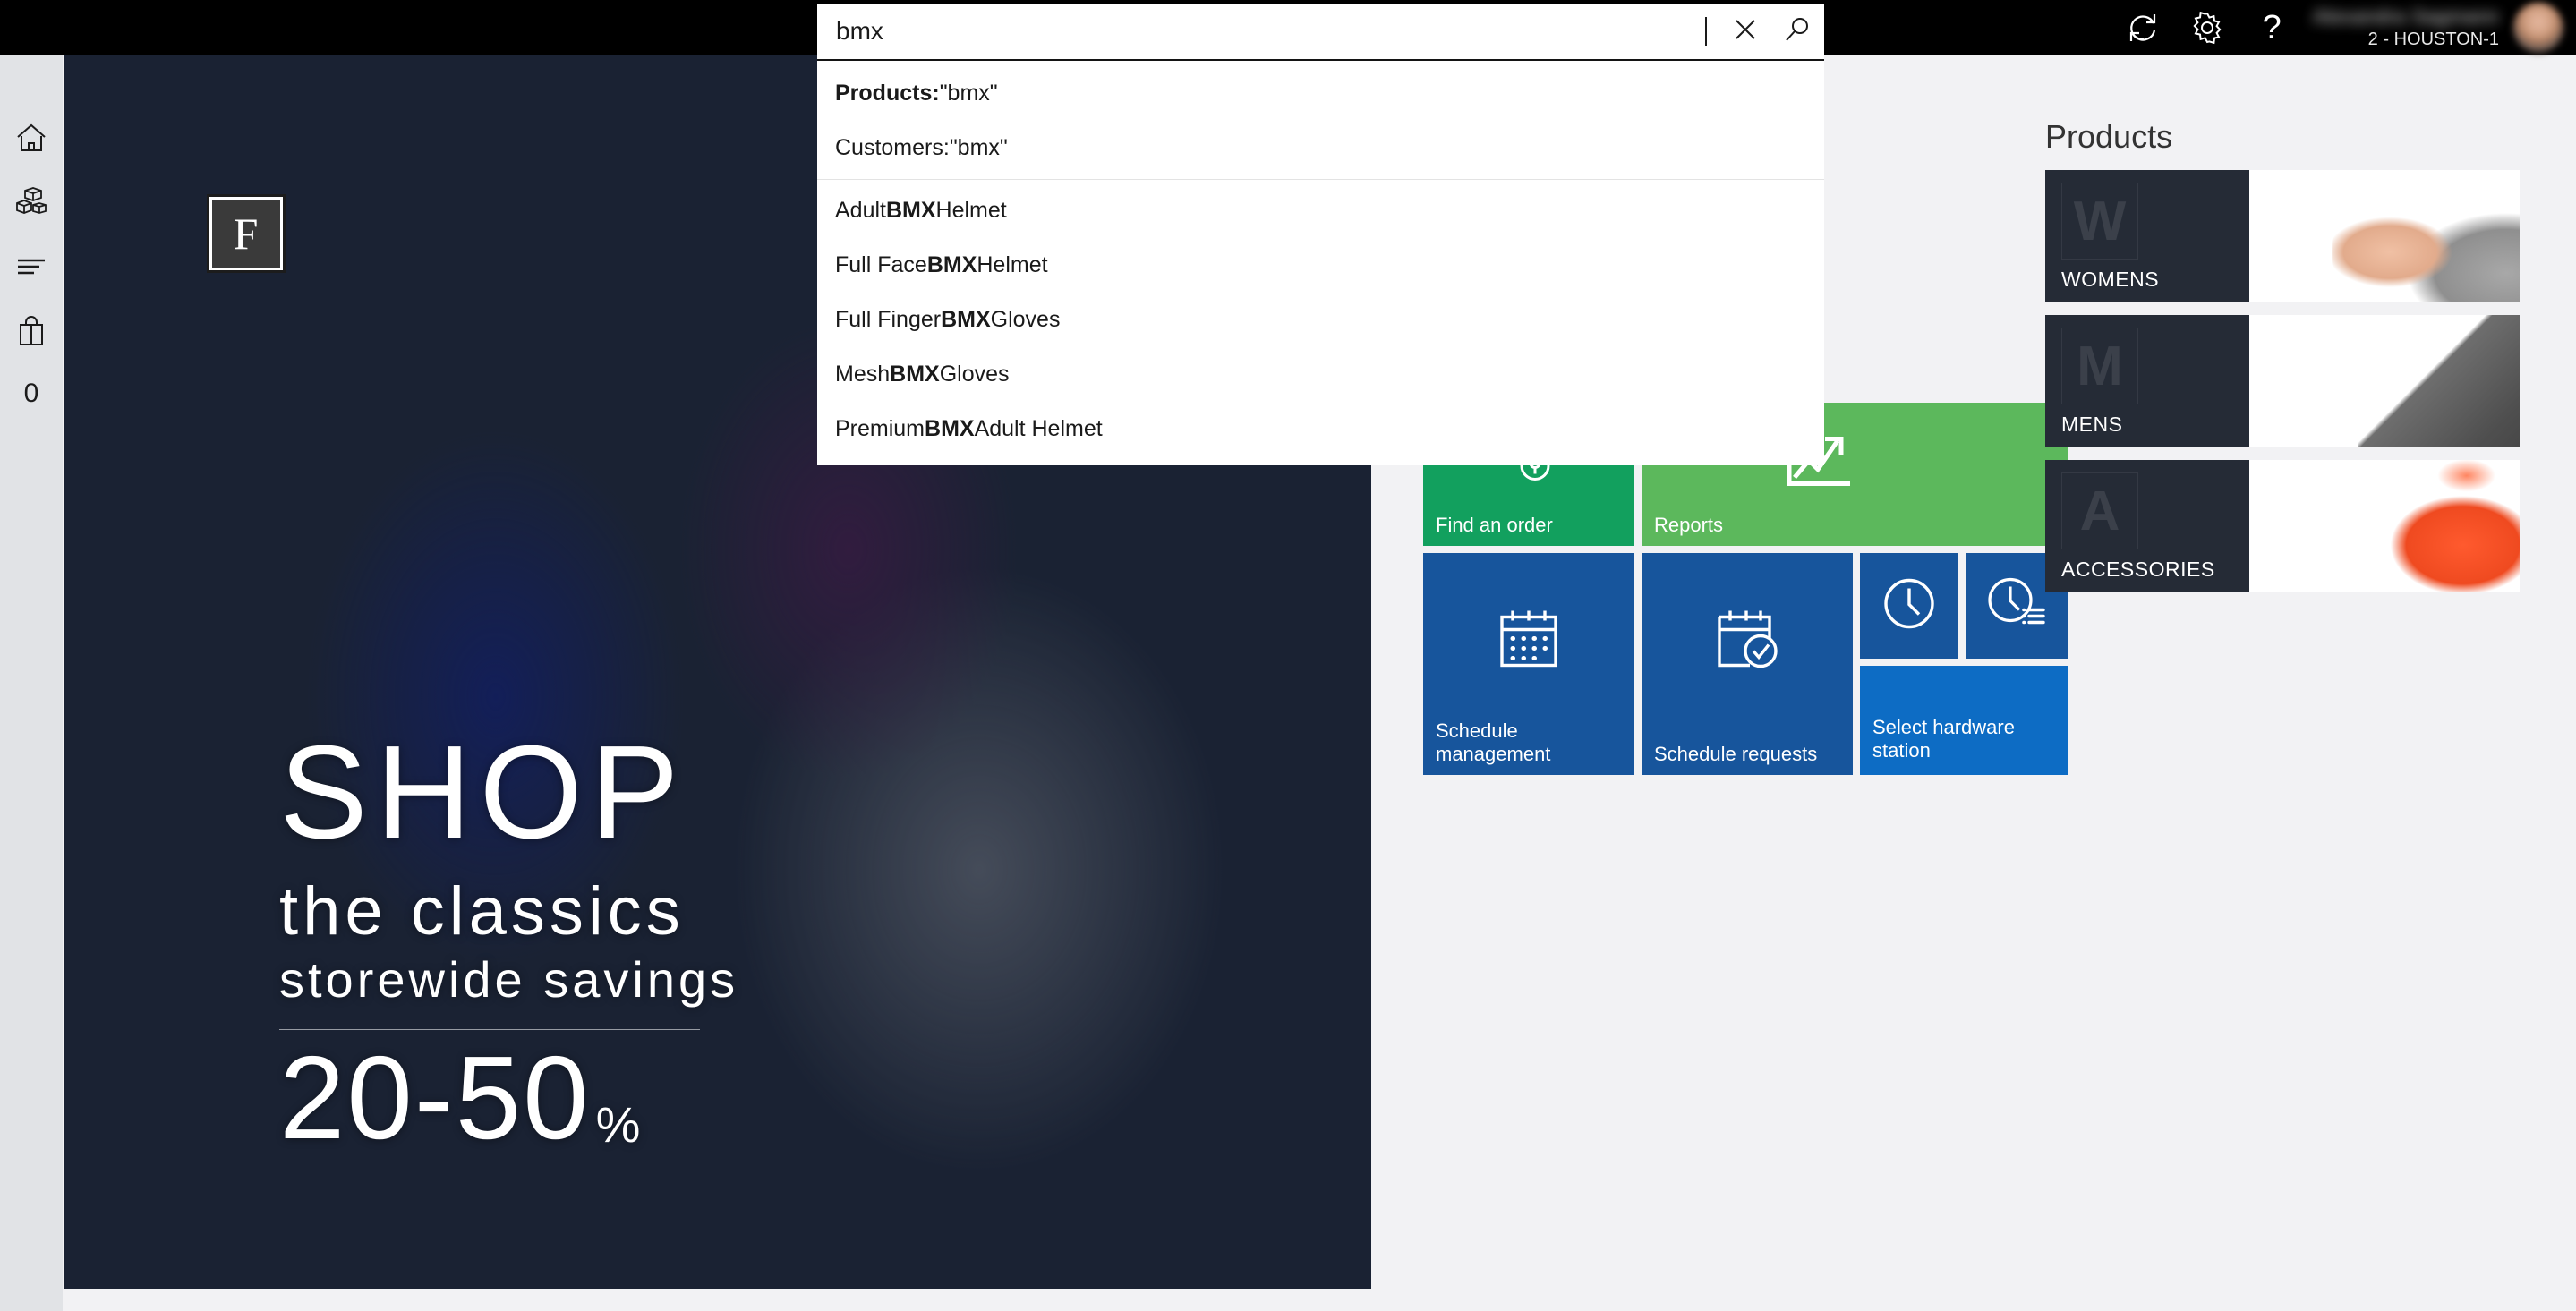 The image size is (2576, 1311). I want to click on hero-discount: 20-50 %, so click(529, 1098).